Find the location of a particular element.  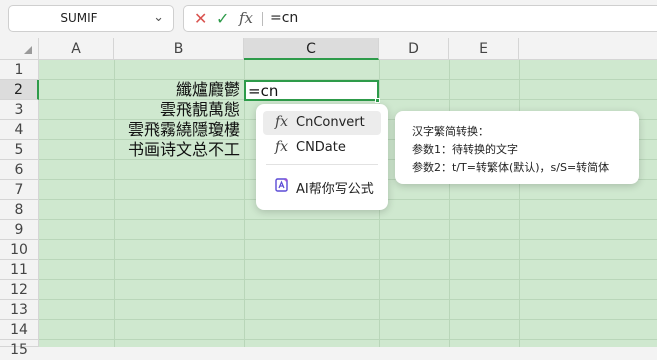

row-header-8: 8 is located at coordinates (19, 210).